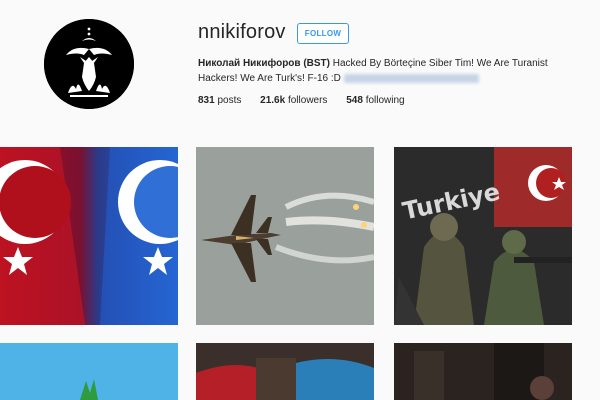 The image size is (600, 400). Describe the element at coordinates (385, 100) in the screenshot. I see `following-label: following` at that location.